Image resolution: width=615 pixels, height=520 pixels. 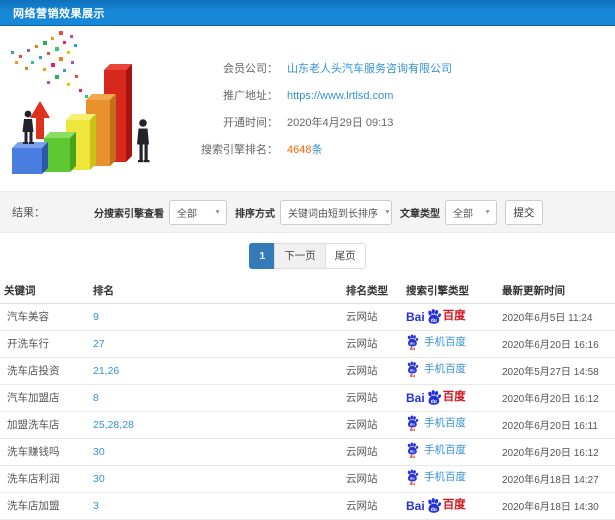 I want to click on keyword-cell: 洗车店投资, so click(x=44, y=371).